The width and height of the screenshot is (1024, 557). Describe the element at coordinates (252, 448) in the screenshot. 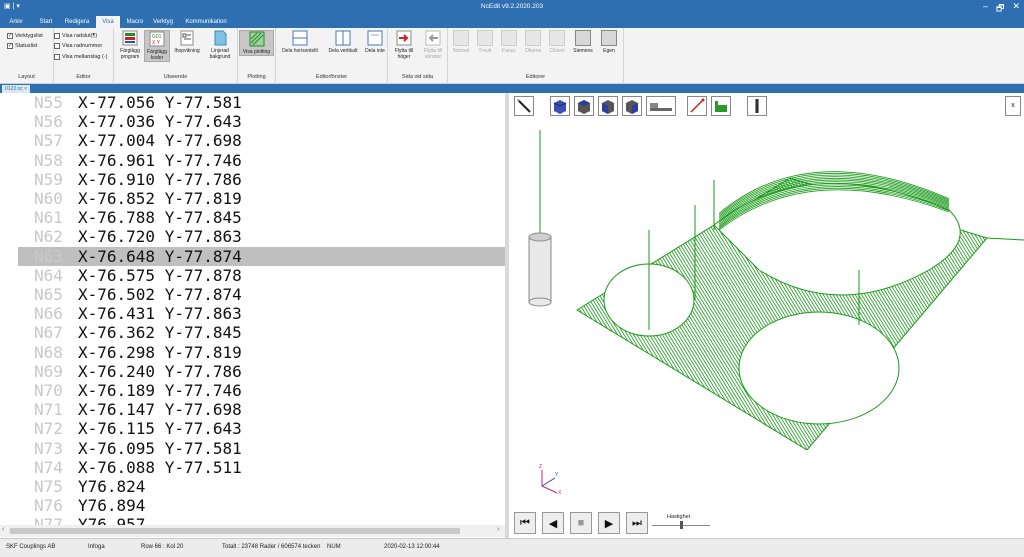

I see `code-line: N73 X-76.095 Y-77.581` at that location.